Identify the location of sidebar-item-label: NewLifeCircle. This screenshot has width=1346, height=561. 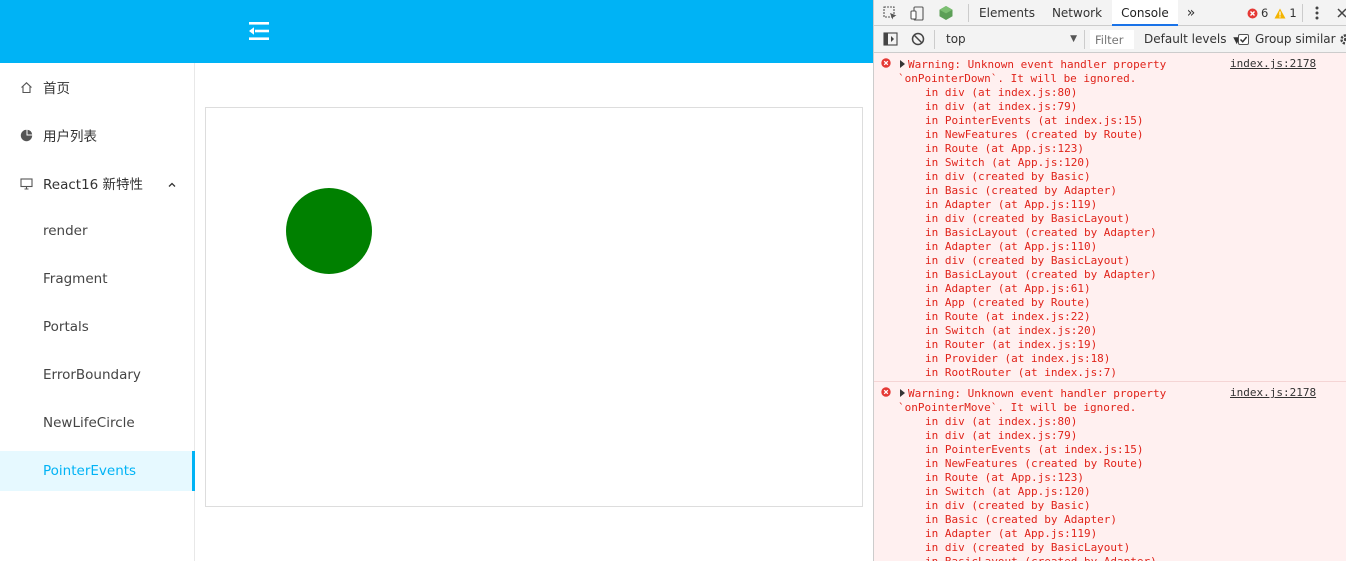
(89, 423).